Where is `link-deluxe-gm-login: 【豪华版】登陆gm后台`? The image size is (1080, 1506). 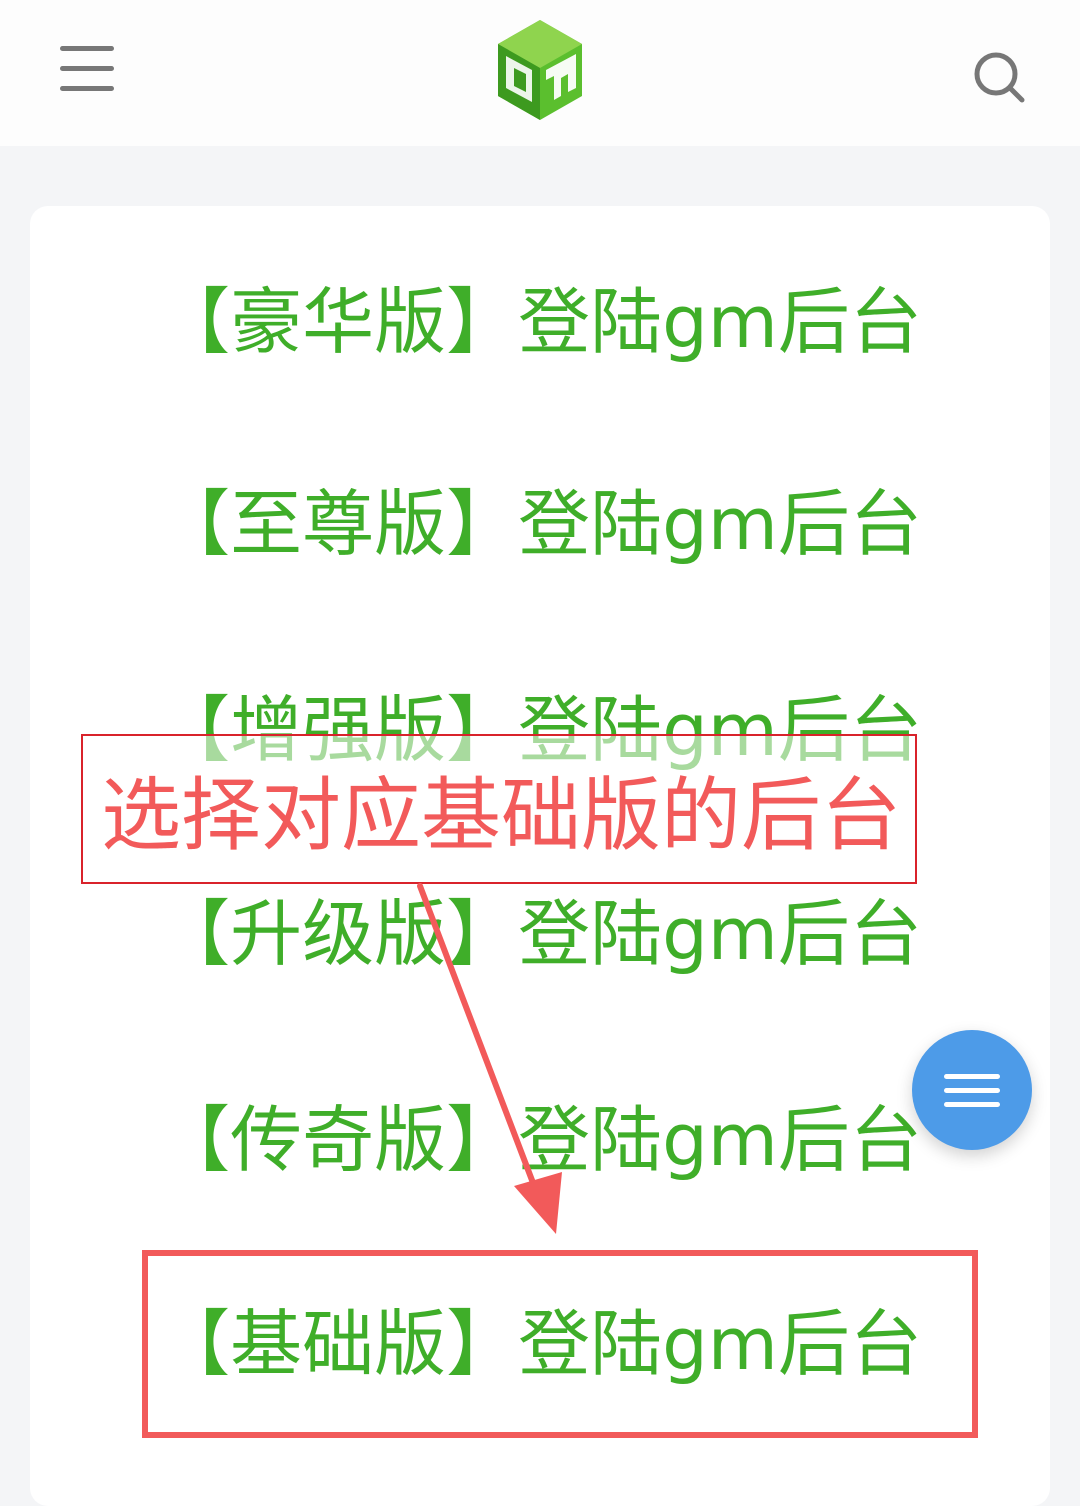 link-deluxe-gm-login: 【豪华版】登陆gm后台 is located at coordinates (540, 322).